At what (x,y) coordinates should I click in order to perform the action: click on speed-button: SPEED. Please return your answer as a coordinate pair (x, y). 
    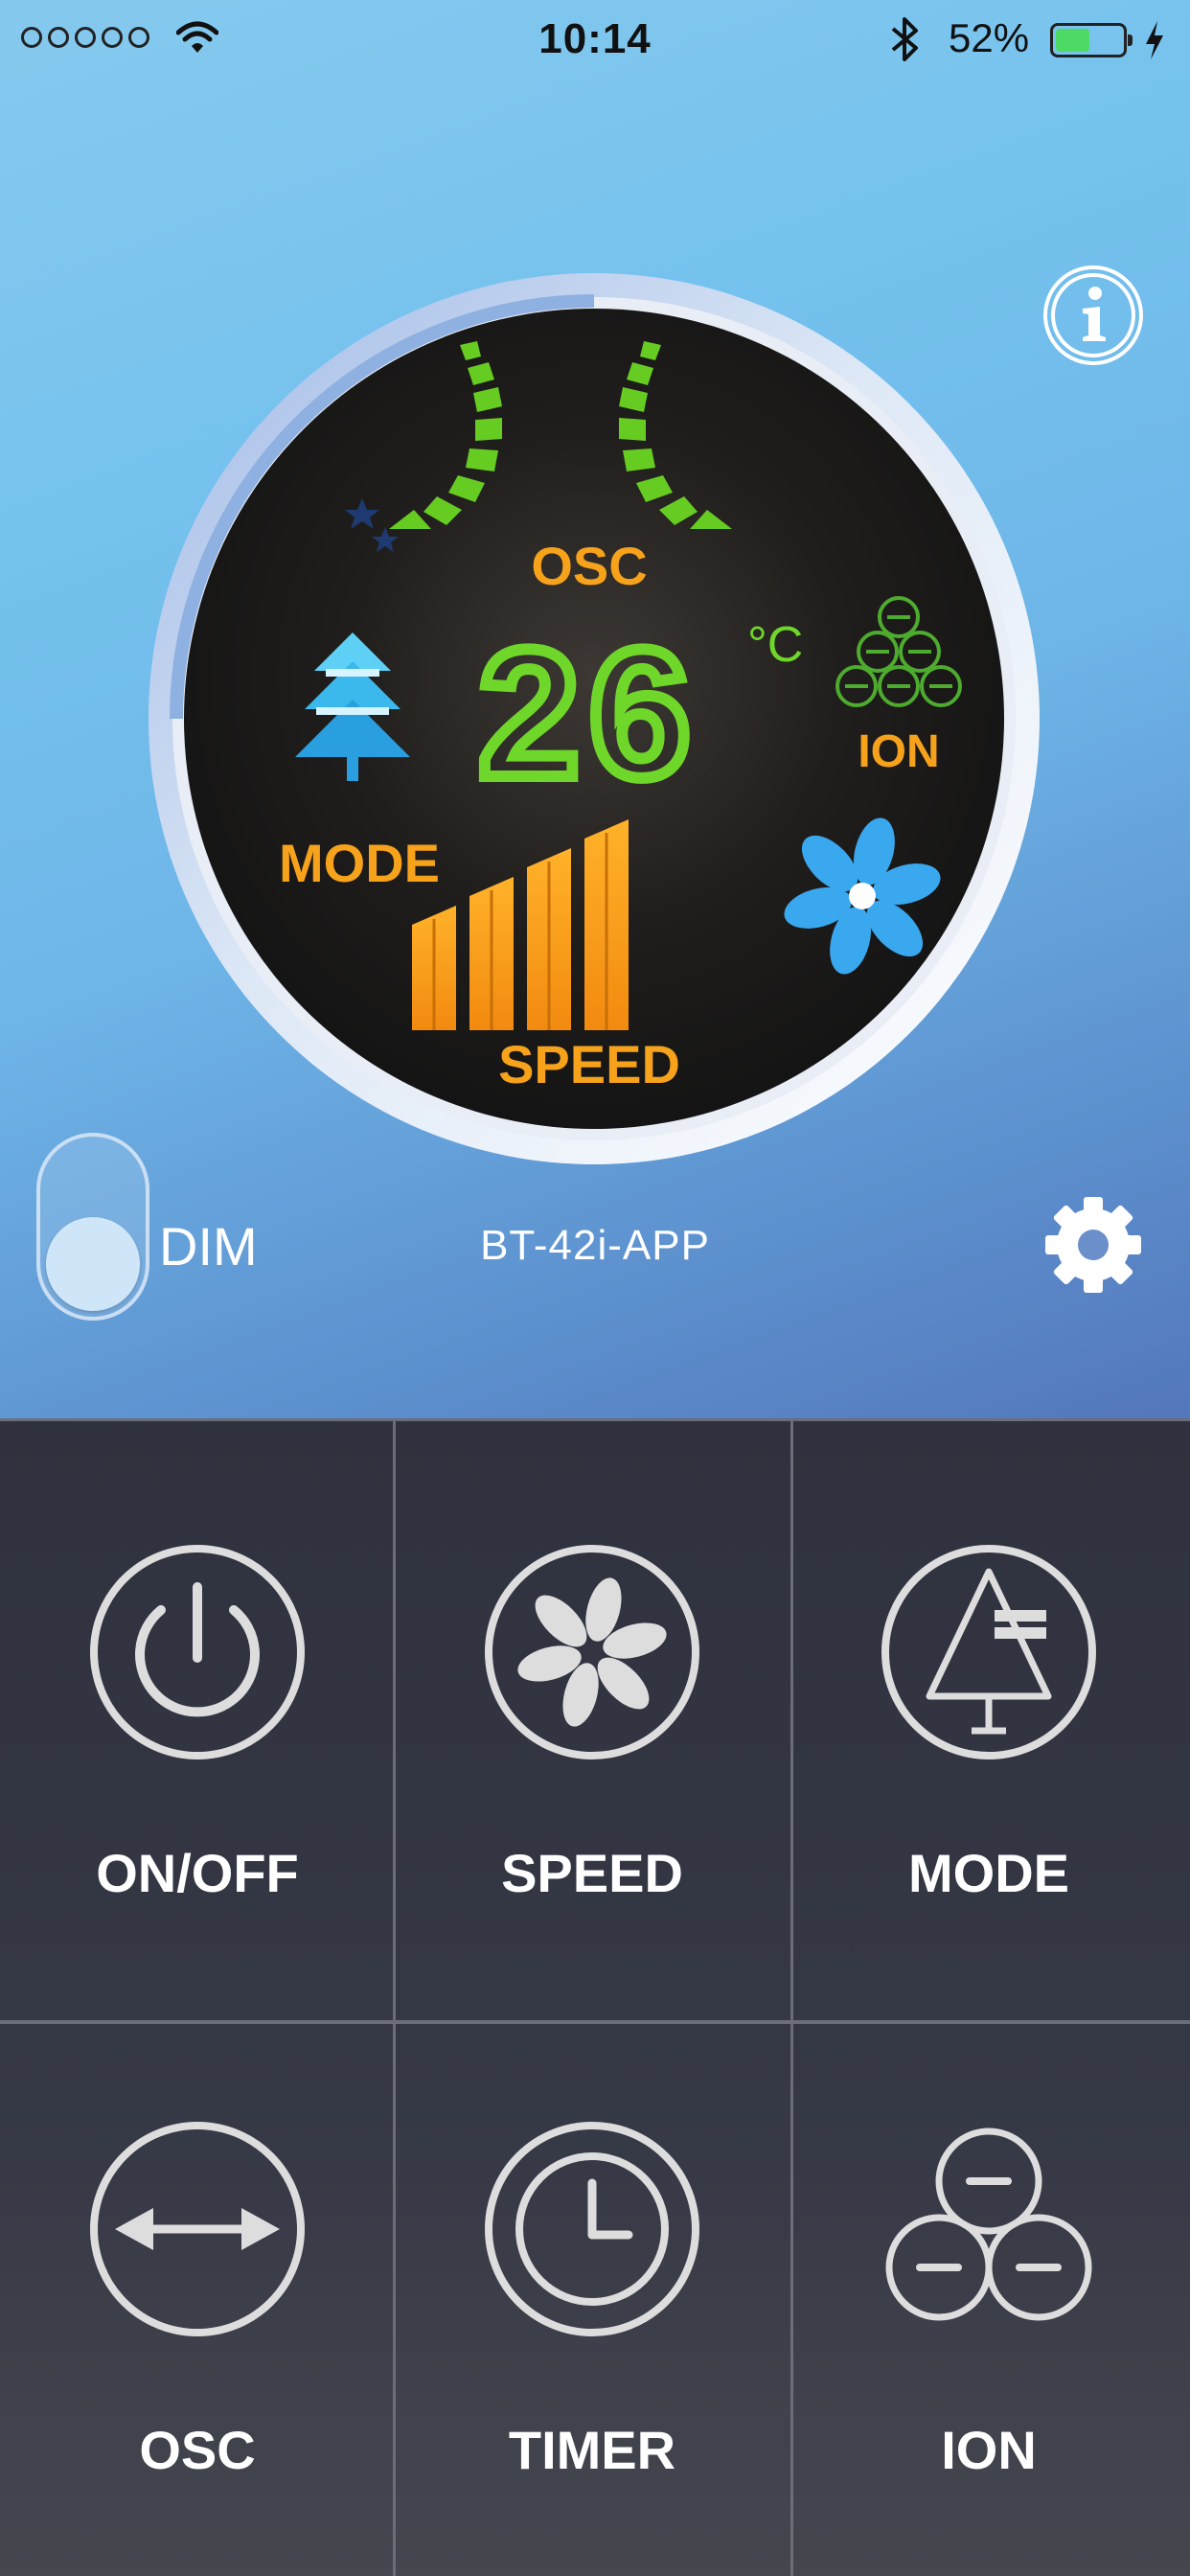
    Looking at the image, I should click on (592, 1707).